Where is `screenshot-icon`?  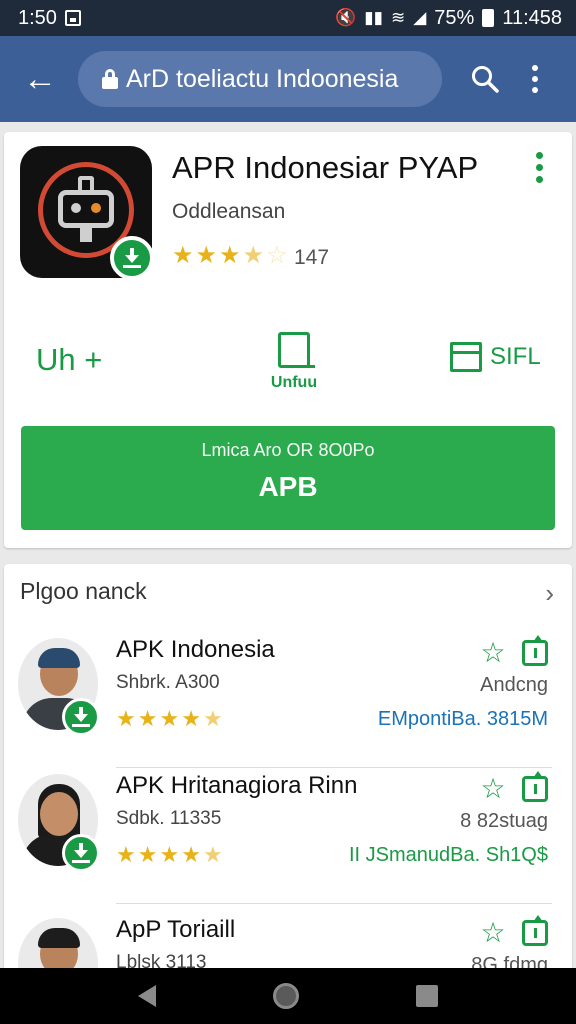 screenshot-icon is located at coordinates (72, 18).